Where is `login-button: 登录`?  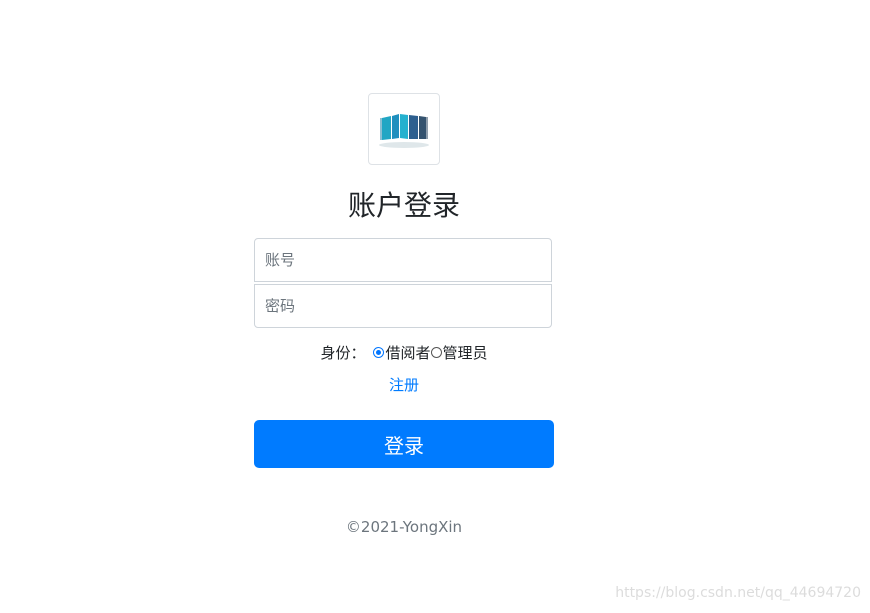
login-button: 登录 is located at coordinates (404, 444).